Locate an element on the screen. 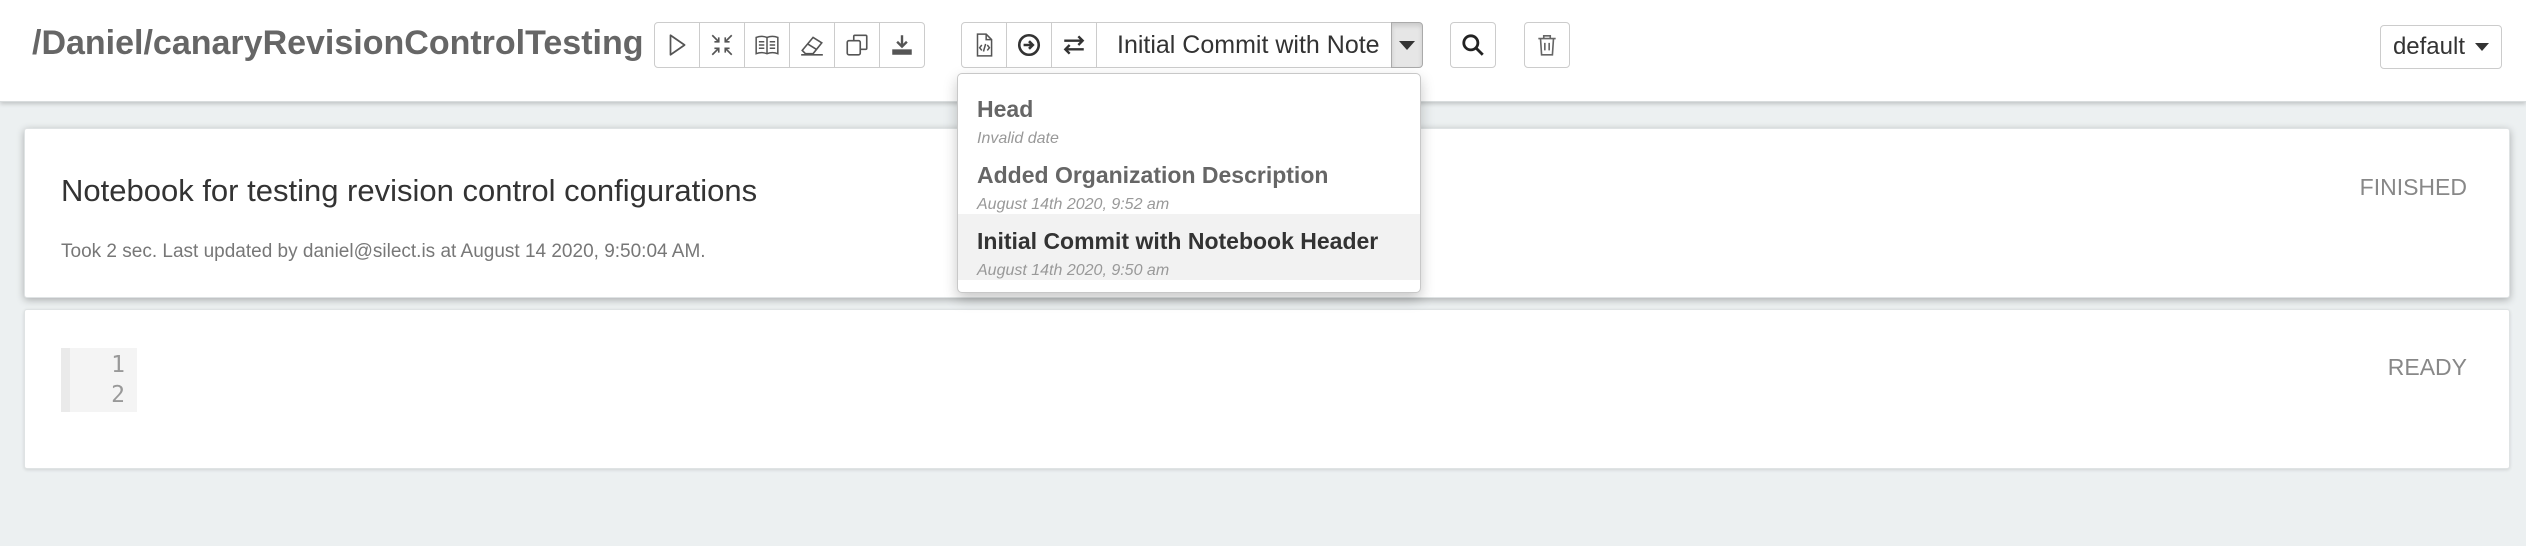 This screenshot has width=2526, height=546. clear-output-button is located at coordinates (812, 45).